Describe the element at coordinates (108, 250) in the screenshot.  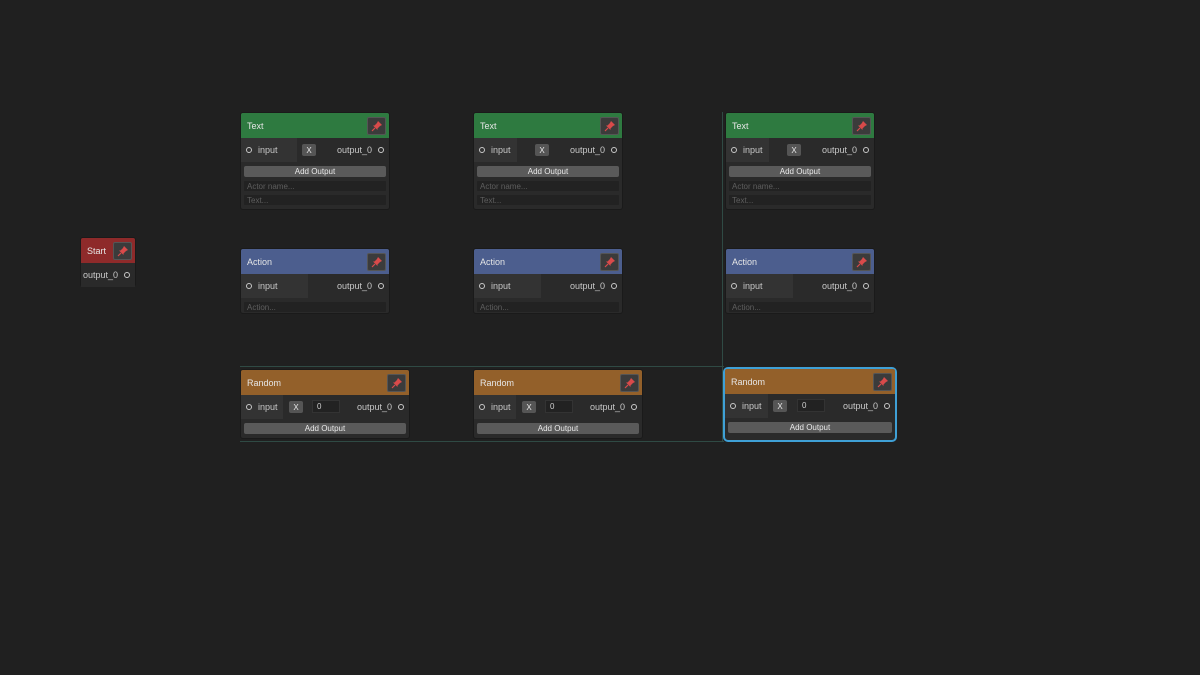
I see `start-node-header: Start` at that location.